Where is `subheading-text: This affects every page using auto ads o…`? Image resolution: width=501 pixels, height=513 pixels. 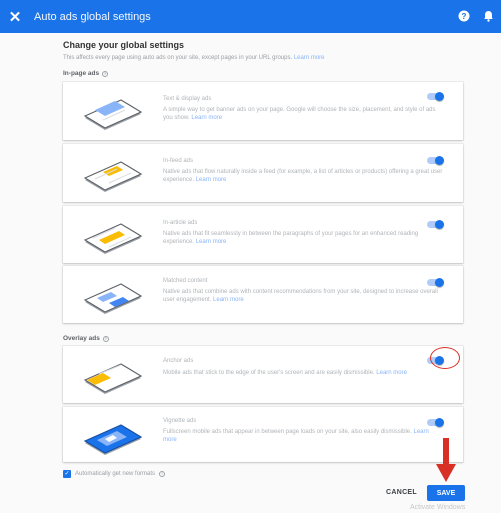
subheading-text: This affects every page using auto ads o… is located at coordinates (178, 58).